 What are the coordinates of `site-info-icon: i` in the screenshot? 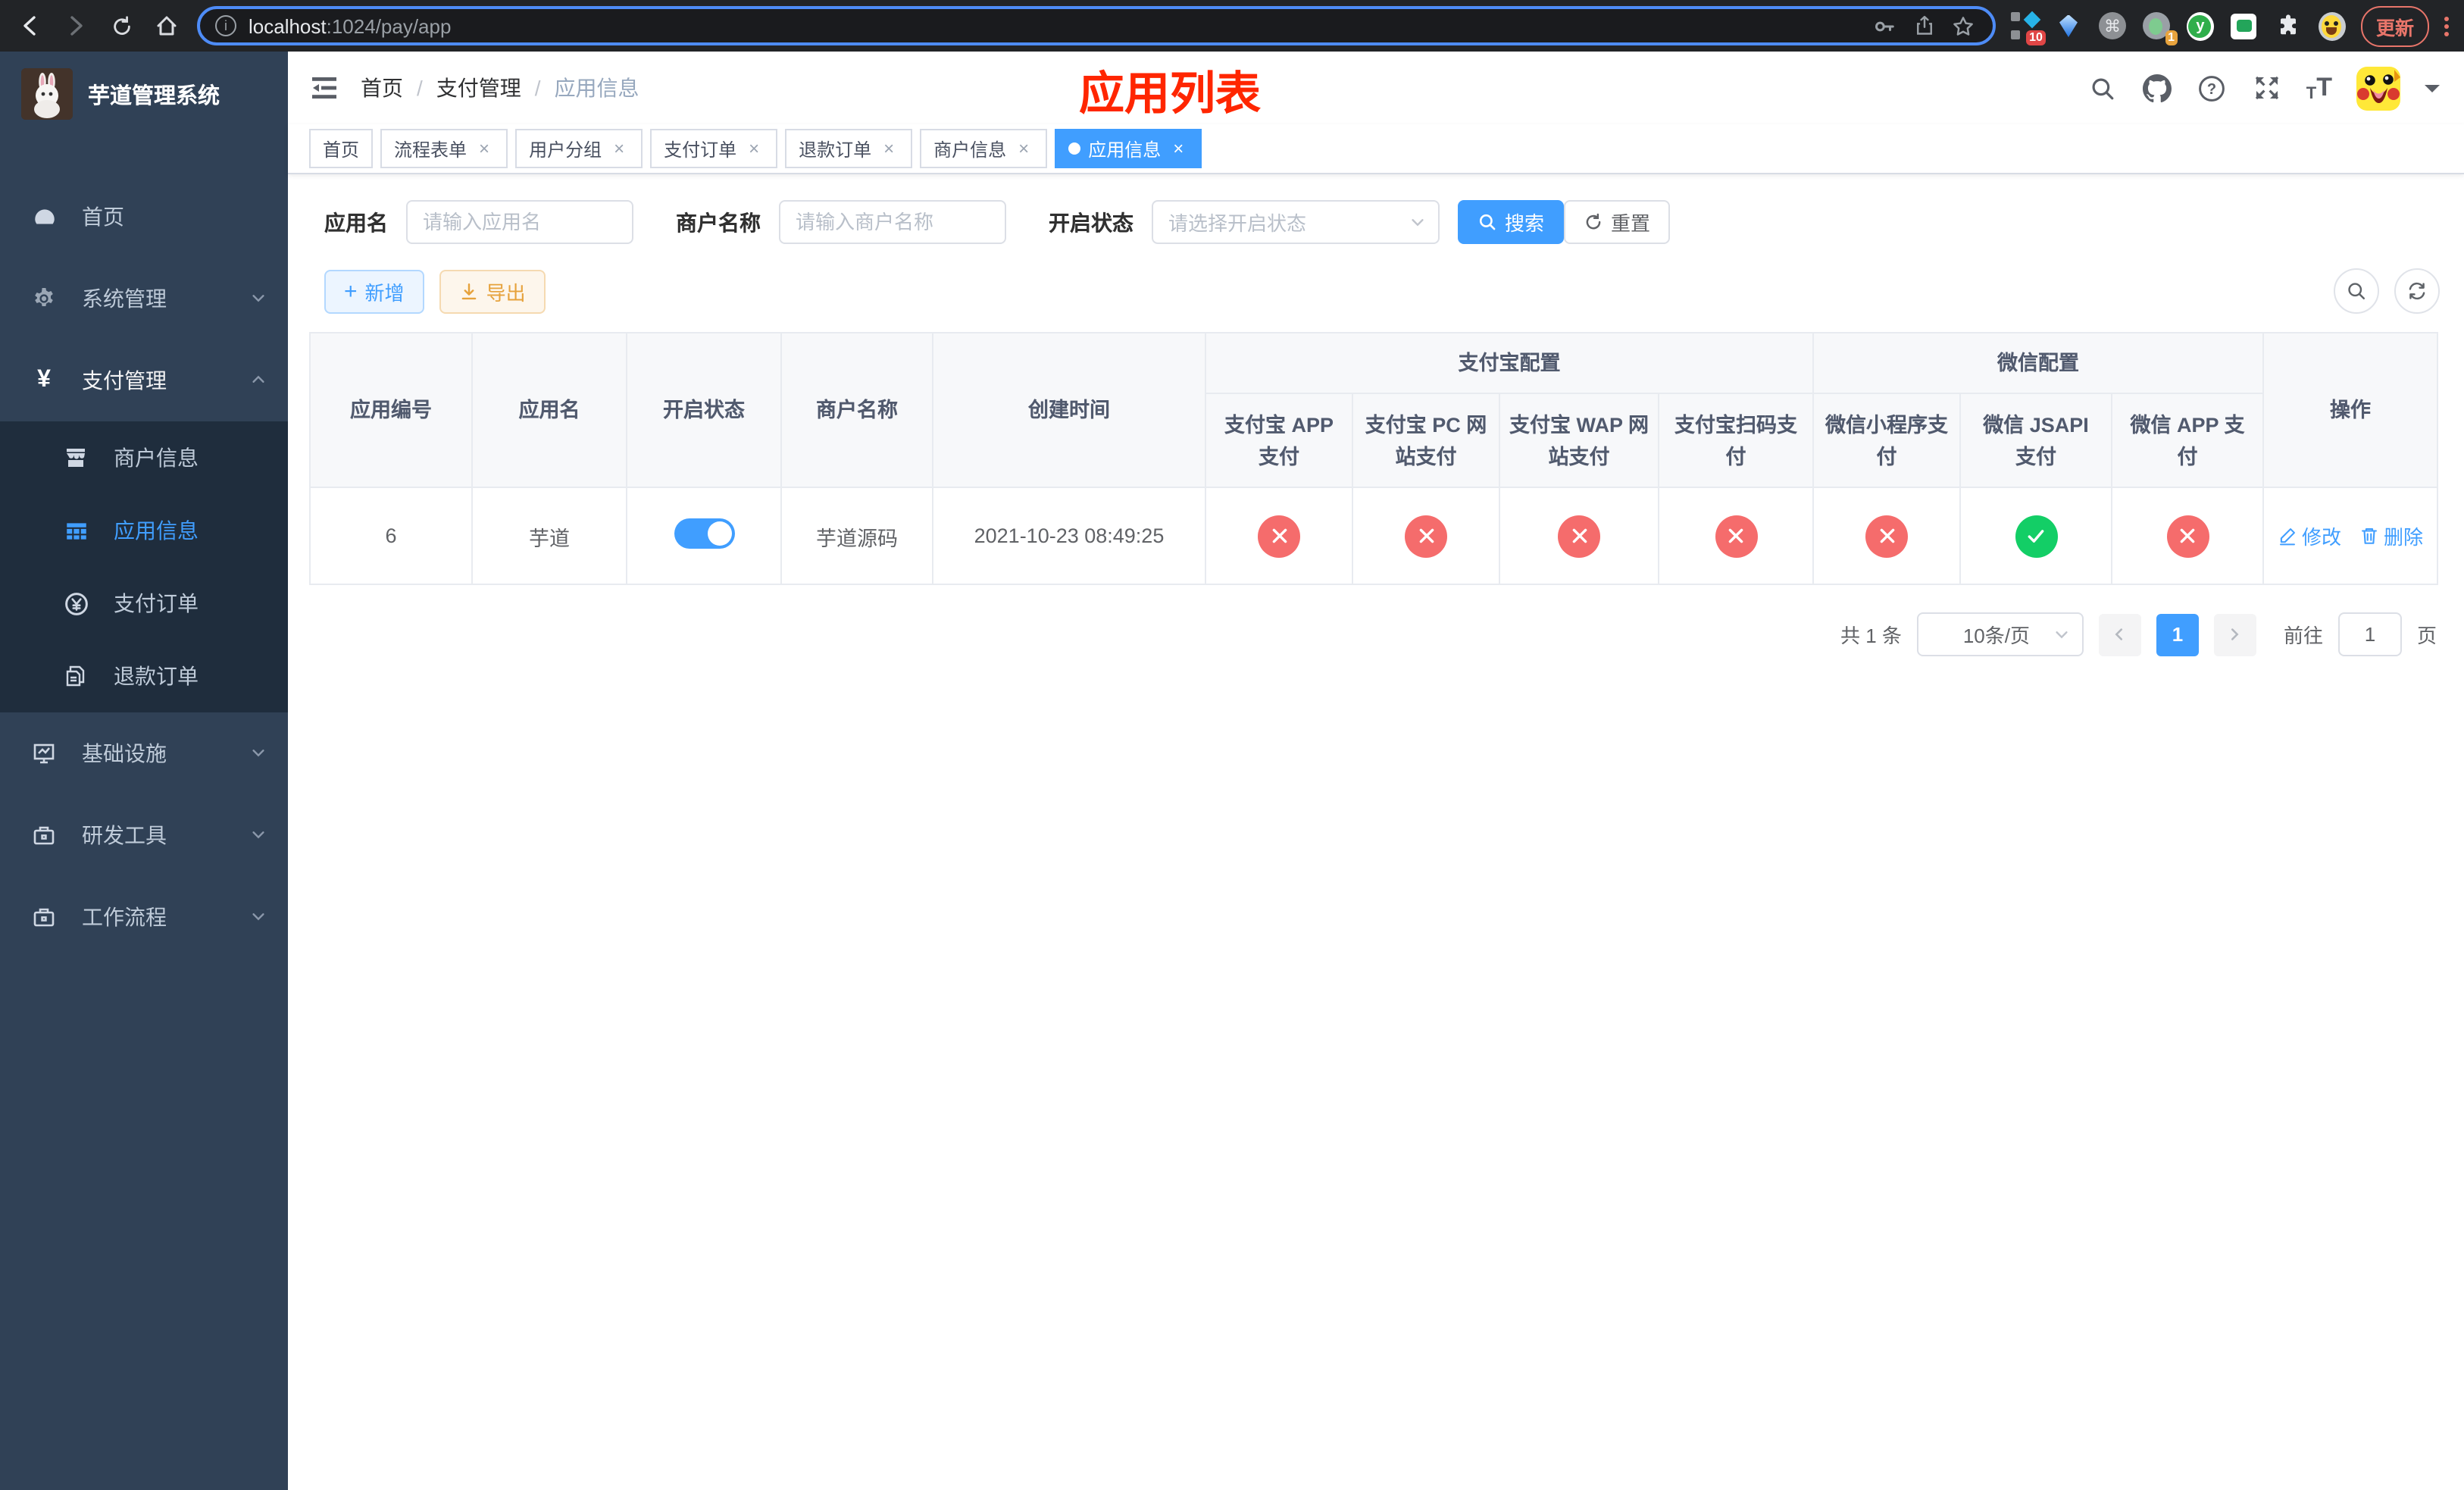 It's located at (225, 26).